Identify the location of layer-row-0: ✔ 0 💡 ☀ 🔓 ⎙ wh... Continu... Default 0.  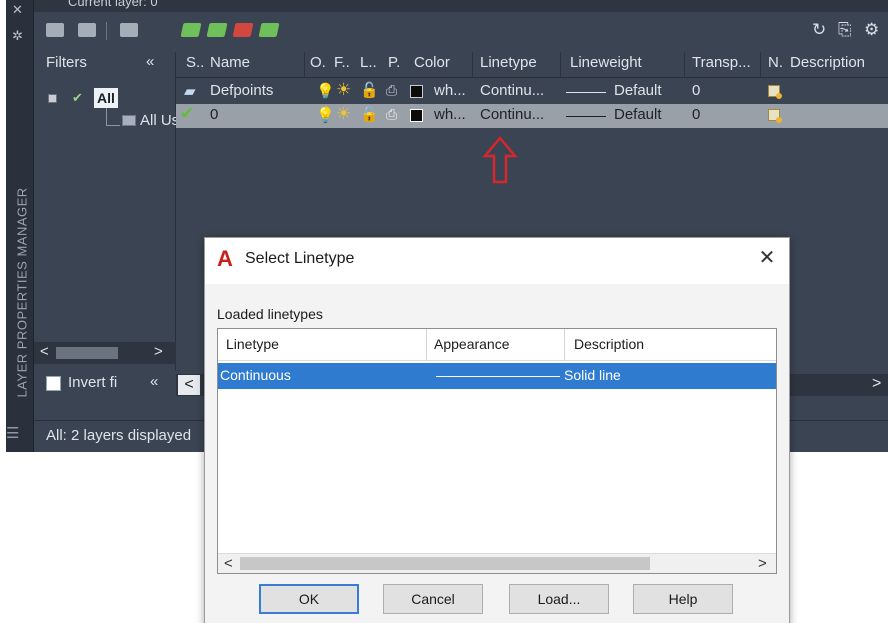
(532, 116).